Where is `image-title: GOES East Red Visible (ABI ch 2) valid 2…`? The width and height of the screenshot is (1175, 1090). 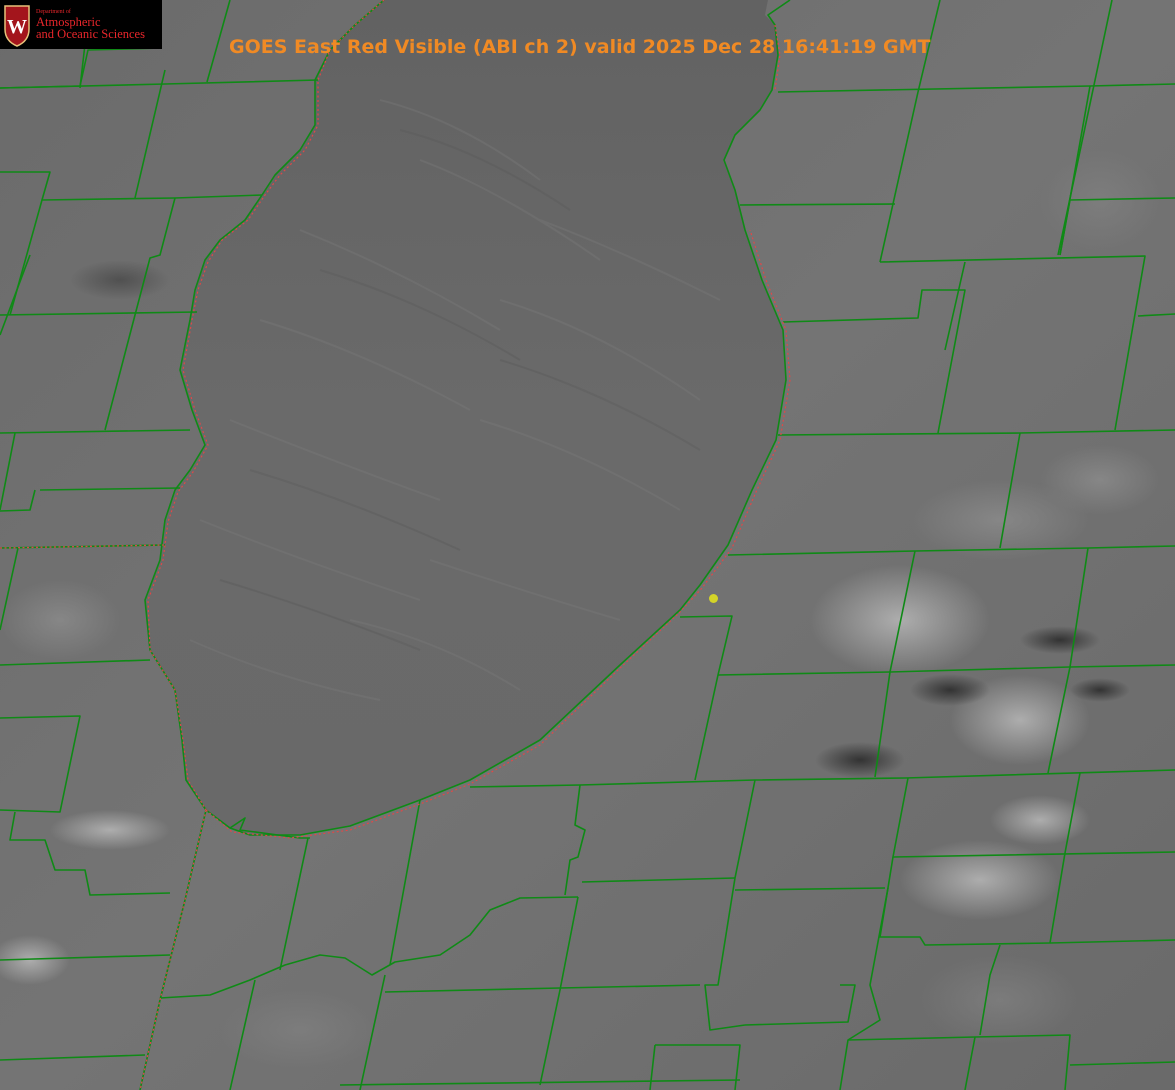 image-title: GOES East Red Visible (ABI ch 2) valid 2… is located at coordinates (580, 47).